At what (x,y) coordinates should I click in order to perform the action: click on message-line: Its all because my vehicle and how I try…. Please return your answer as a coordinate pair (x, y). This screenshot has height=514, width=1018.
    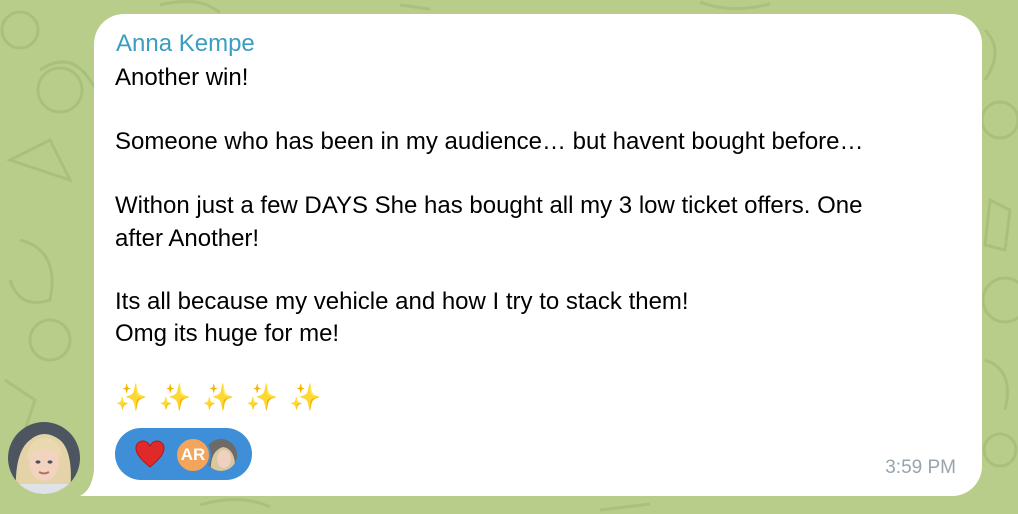
    Looking at the image, I should click on (402, 301).